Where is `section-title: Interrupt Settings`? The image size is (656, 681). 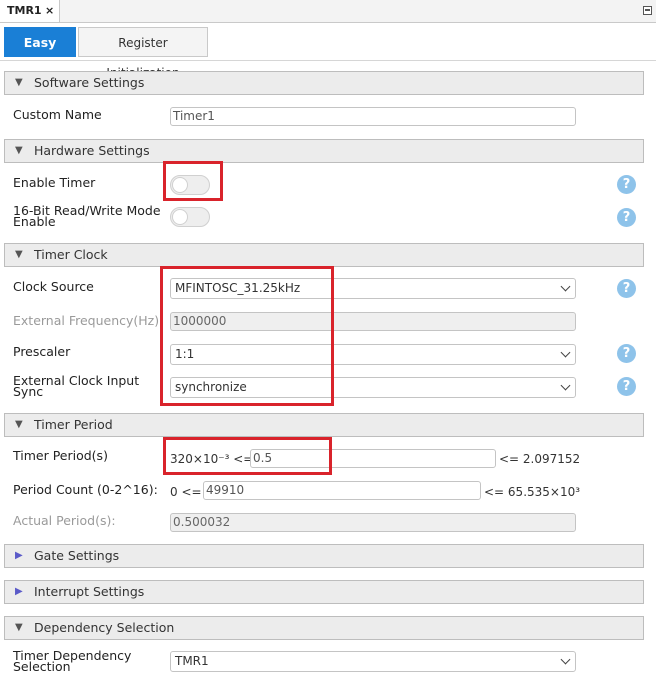
section-title: Interrupt Settings is located at coordinates (89, 591).